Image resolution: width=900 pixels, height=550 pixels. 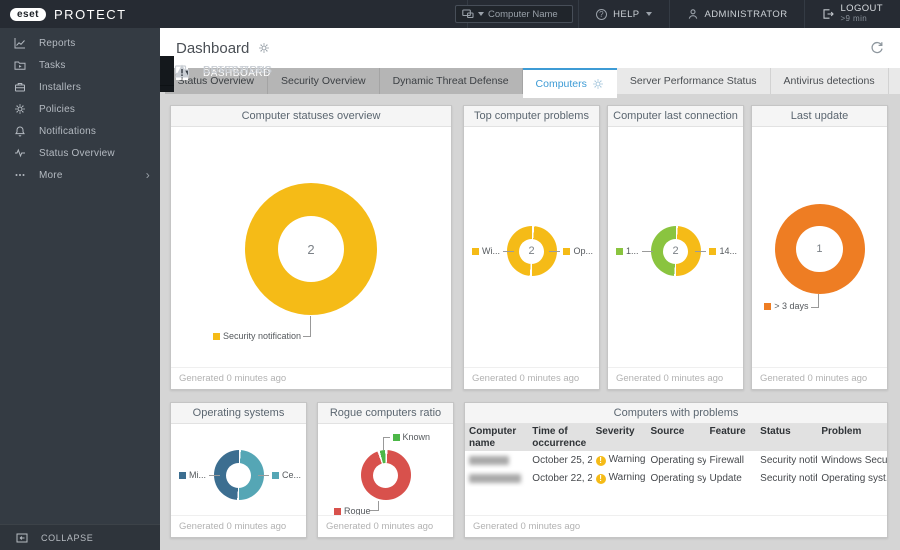 What do you see at coordinates (57, 43) in the screenshot?
I see `sidebar-item-label: Reports` at bounding box center [57, 43].